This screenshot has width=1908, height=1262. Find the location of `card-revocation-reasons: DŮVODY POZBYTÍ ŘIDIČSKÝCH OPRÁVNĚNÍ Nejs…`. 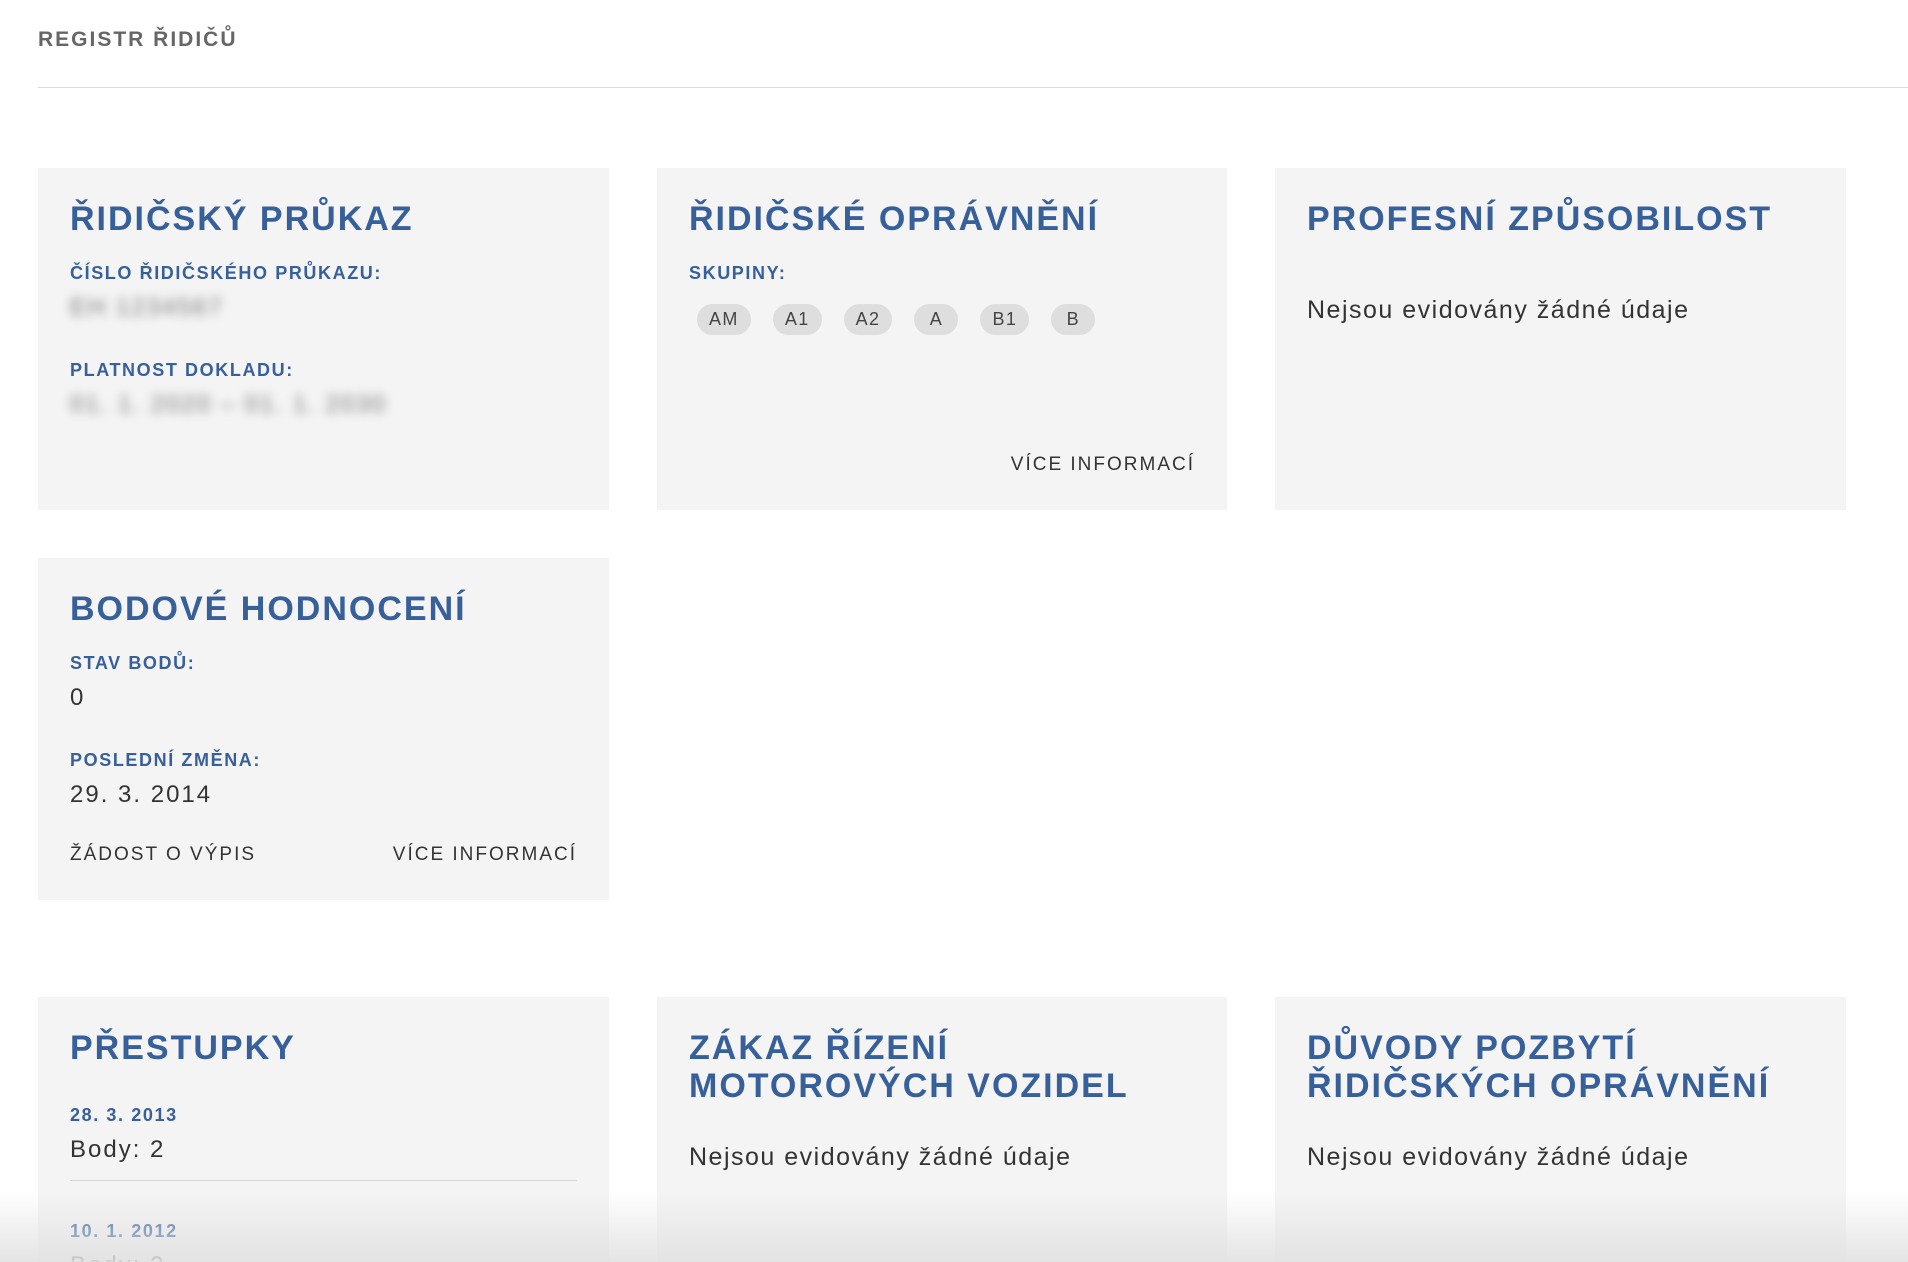

card-revocation-reasons: DŮVODY POZBYTÍ ŘIDIČSKÝCH OPRÁVNĚNÍ Nejs… is located at coordinates (1560, 1129).